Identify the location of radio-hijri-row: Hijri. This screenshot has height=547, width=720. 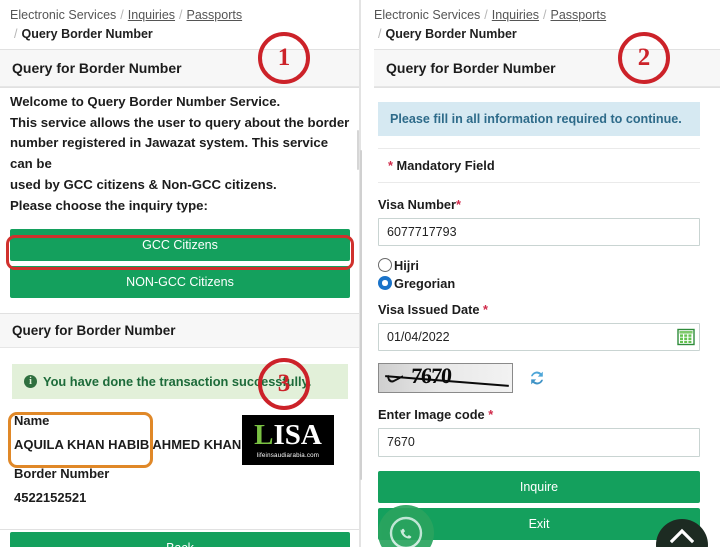
(539, 265).